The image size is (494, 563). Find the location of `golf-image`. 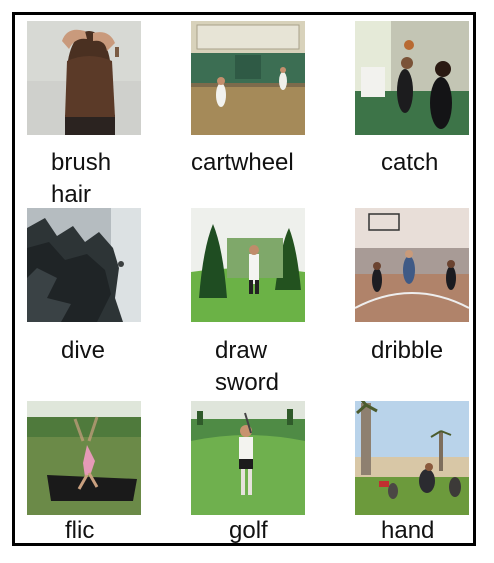

golf-image is located at coordinates (248, 458).